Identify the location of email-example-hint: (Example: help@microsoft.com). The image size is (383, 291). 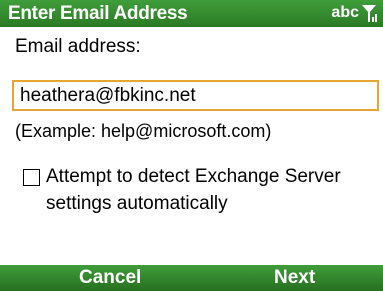
(143, 131).